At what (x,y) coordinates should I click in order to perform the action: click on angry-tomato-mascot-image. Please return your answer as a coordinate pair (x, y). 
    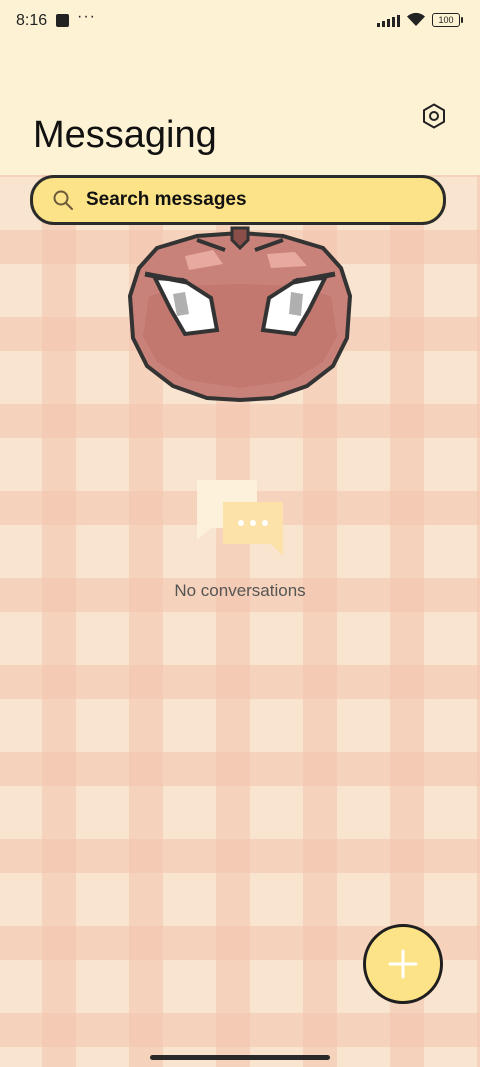
    Looking at the image, I should click on (240, 314).